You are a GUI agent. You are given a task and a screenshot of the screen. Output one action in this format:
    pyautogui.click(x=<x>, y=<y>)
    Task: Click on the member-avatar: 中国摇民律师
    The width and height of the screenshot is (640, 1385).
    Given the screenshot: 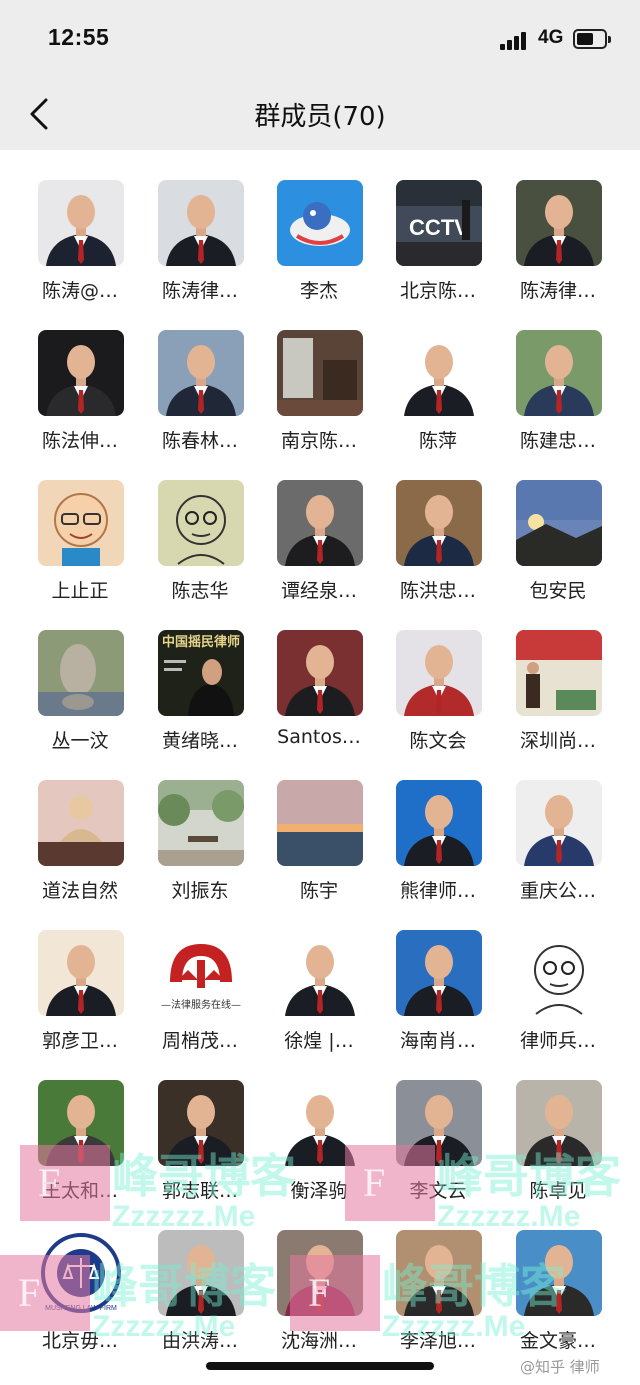 What is the action you would take?
    pyautogui.click(x=201, y=673)
    